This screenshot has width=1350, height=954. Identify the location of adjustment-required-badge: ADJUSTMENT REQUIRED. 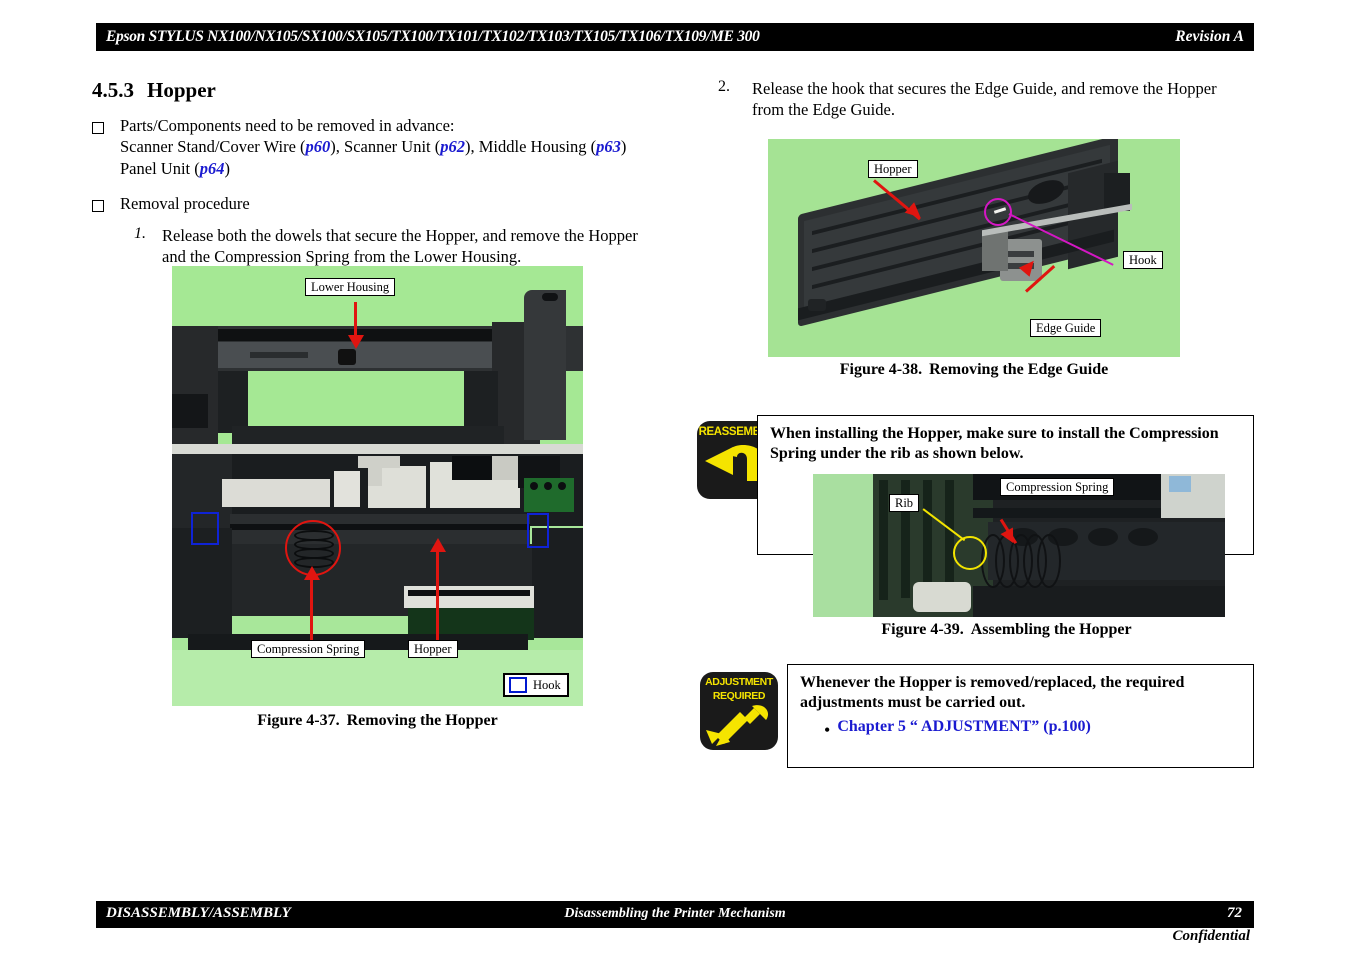
(739, 711).